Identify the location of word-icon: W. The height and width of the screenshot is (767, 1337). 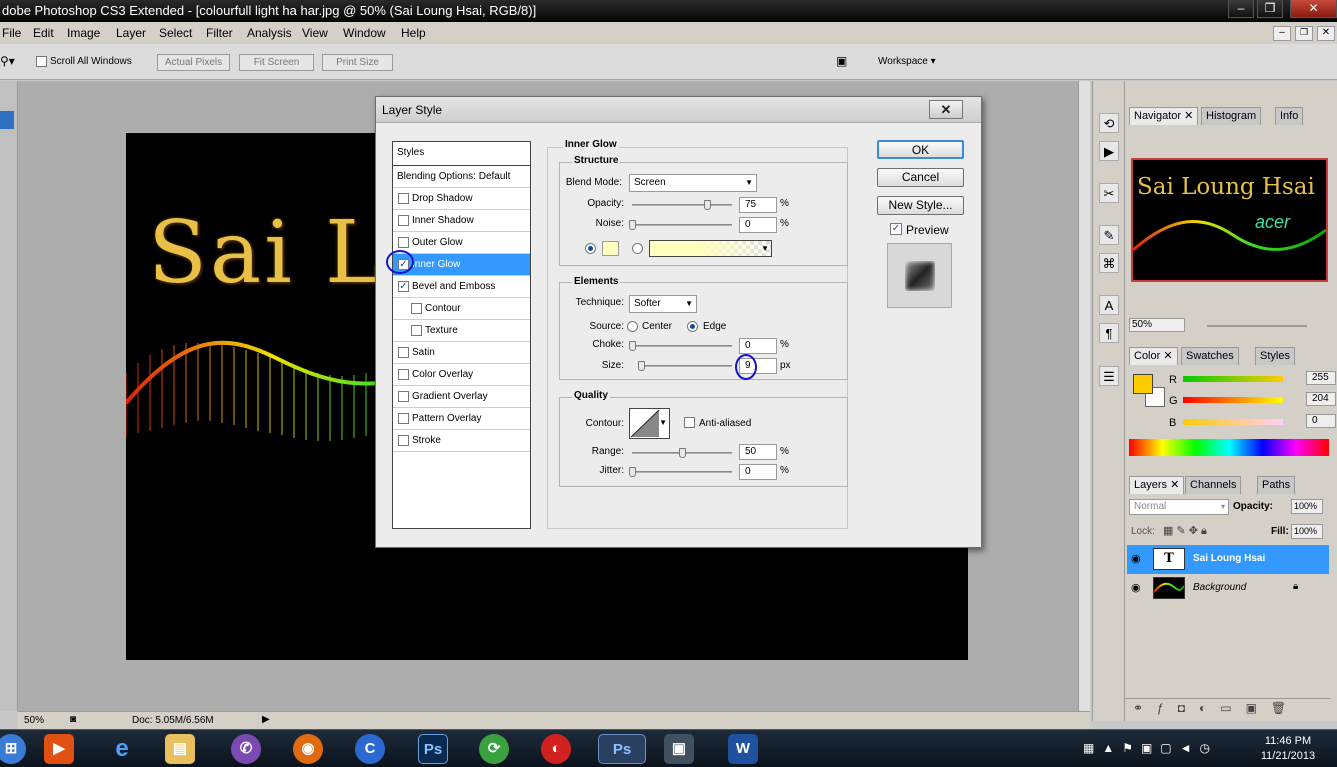
(743, 749).